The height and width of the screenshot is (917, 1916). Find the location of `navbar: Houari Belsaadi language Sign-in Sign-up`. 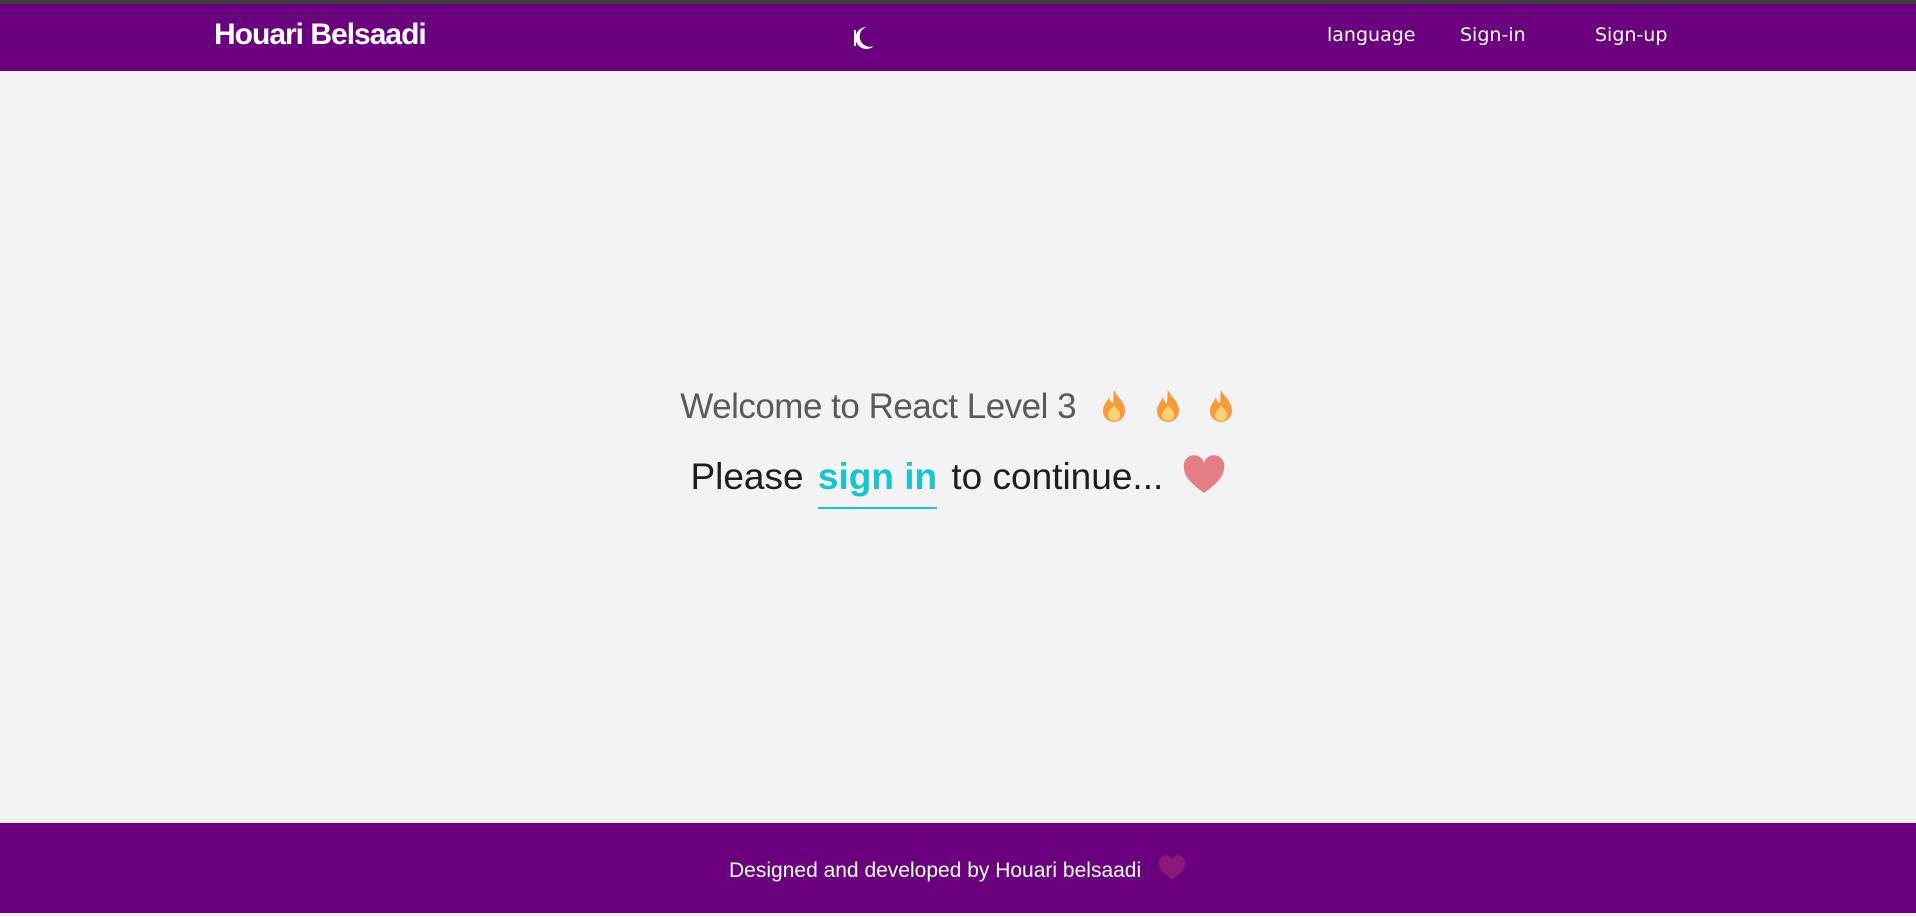

navbar: Houari Belsaadi language Sign-in Sign-up is located at coordinates (958, 37).